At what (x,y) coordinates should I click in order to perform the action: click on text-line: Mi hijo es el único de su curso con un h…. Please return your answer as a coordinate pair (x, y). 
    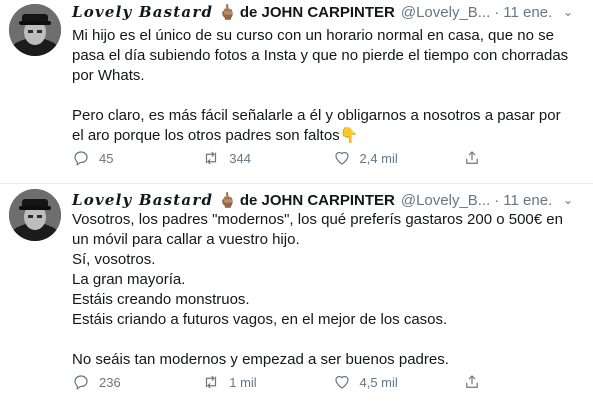
    Looking at the image, I should click on (313, 35).